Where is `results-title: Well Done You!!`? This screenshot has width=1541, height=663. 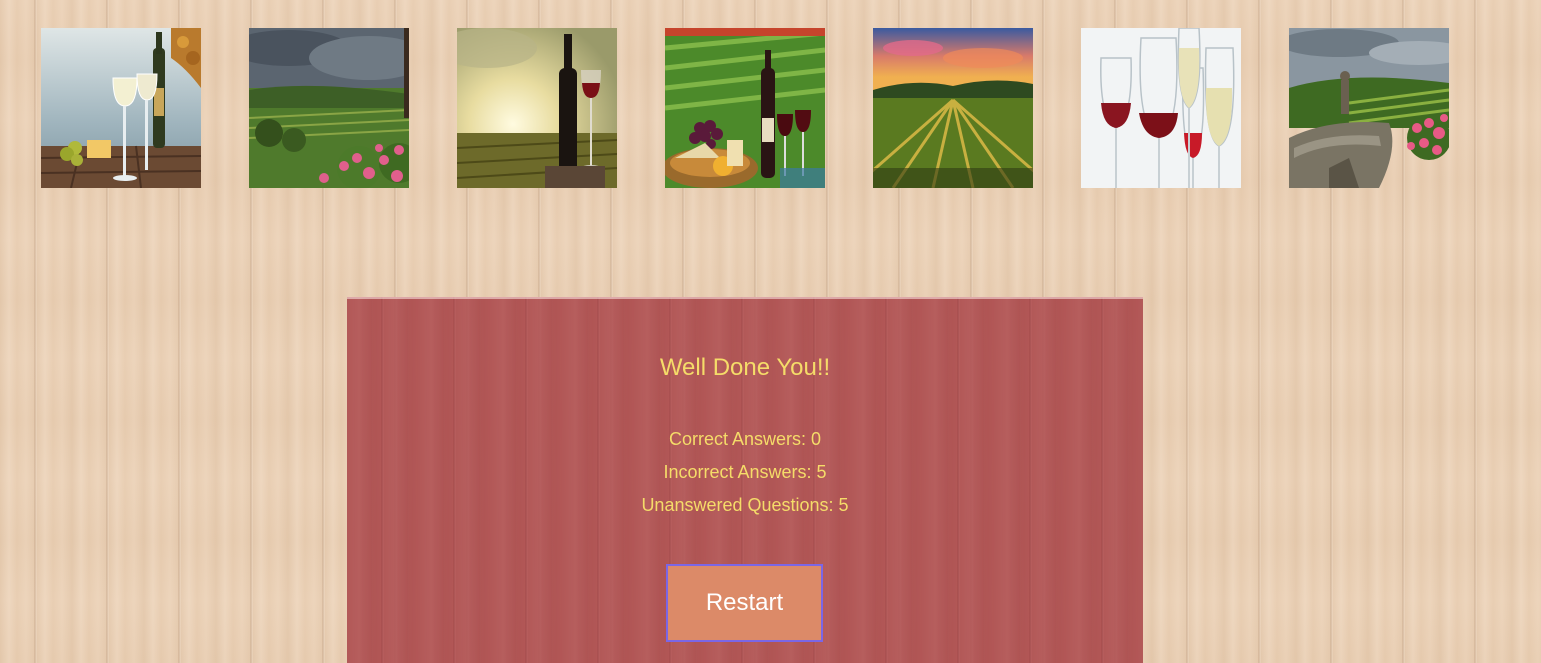
results-title: Well Done You!! is located at coordinates (745, 367).